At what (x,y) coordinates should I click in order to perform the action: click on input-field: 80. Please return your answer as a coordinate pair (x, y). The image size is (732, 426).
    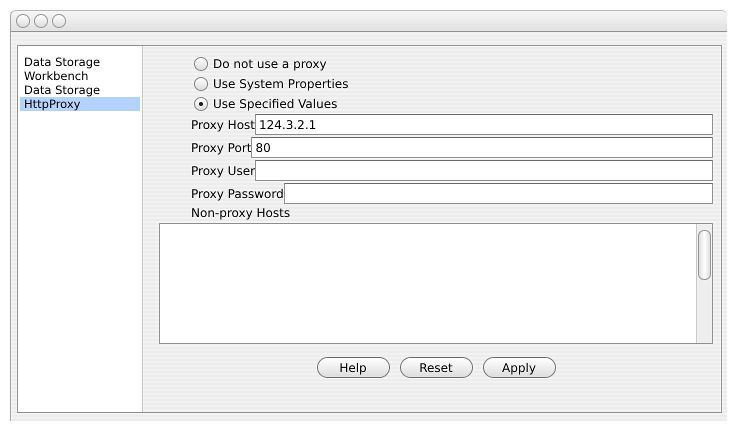
    Looking at the image, I should click on (482, 147).